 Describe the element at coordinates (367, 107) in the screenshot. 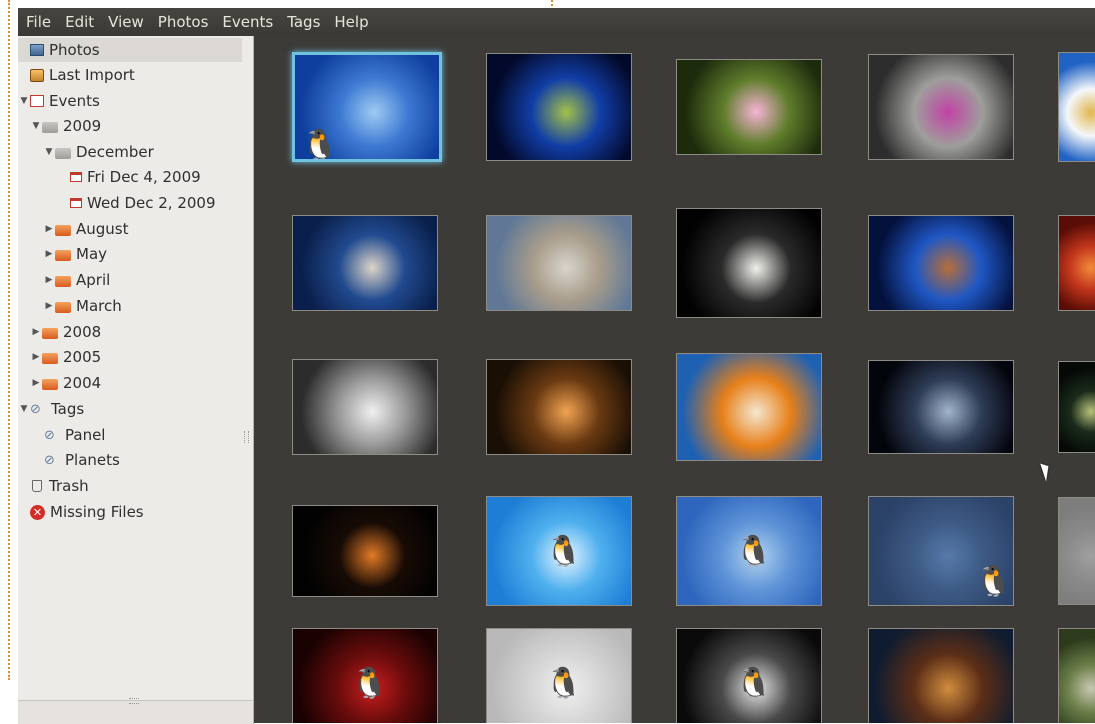

I see `photo-snow-penguin: 🐧` at that location.